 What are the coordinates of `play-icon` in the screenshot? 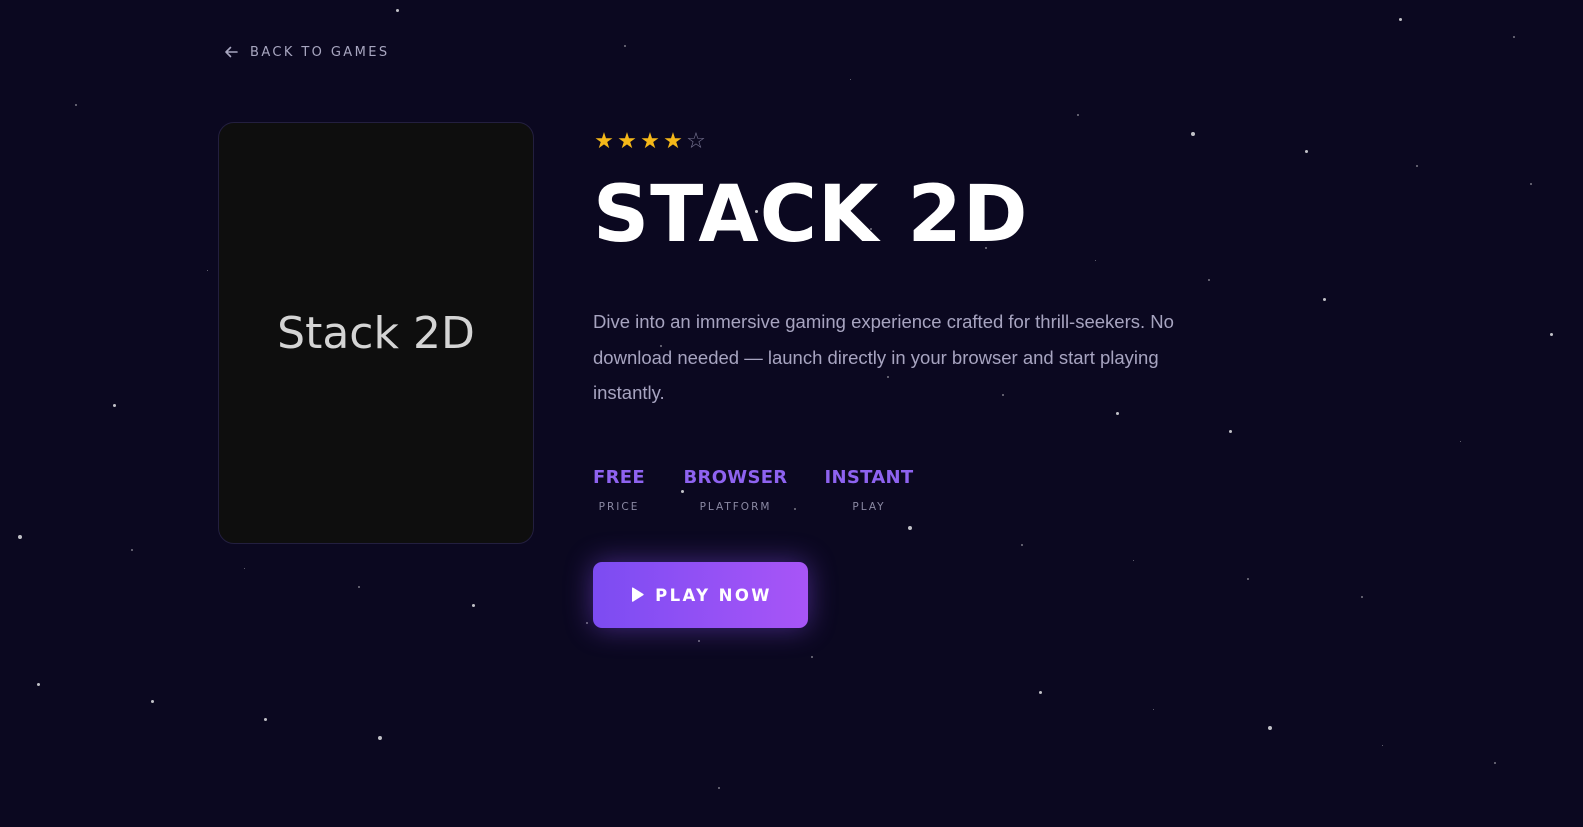 It's located at (638, 594).